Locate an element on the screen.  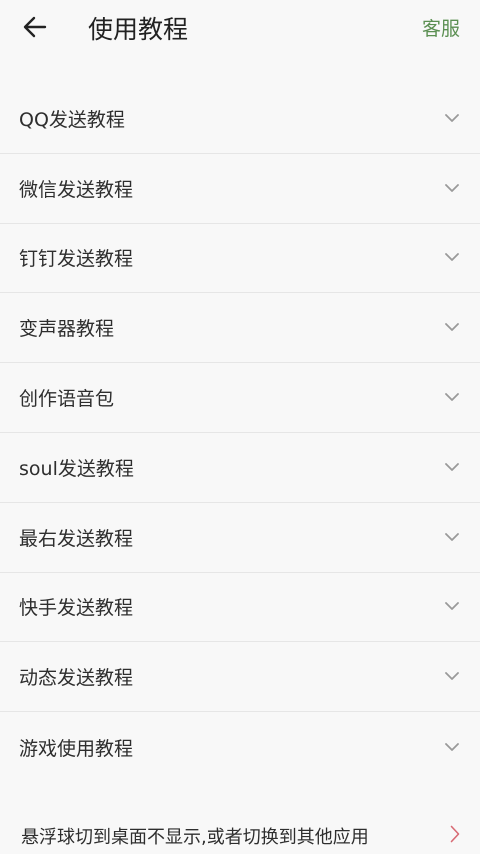
tutorial-item-label: 快手发送教程 is located at coordinates (76, 608).